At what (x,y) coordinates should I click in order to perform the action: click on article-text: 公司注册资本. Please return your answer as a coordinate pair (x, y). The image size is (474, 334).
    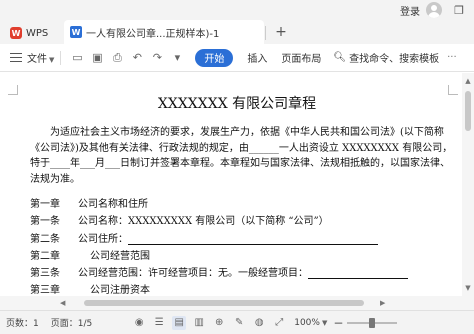
    Looking at the image, I should click on (120, 290).